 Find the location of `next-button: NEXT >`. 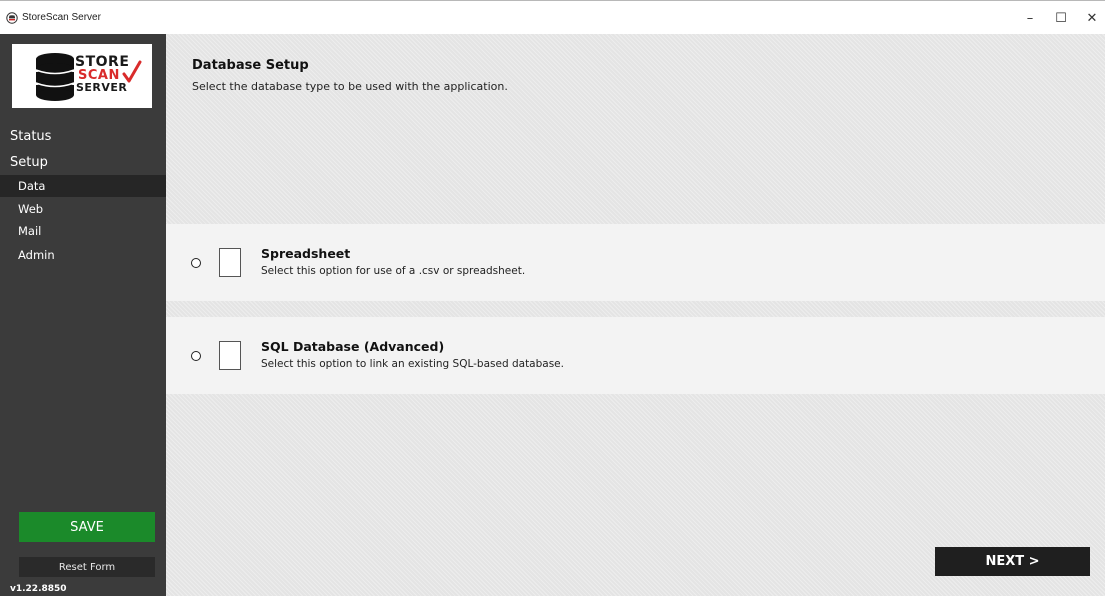

next-button: NEXT > is located at coordinates (1012, 561).